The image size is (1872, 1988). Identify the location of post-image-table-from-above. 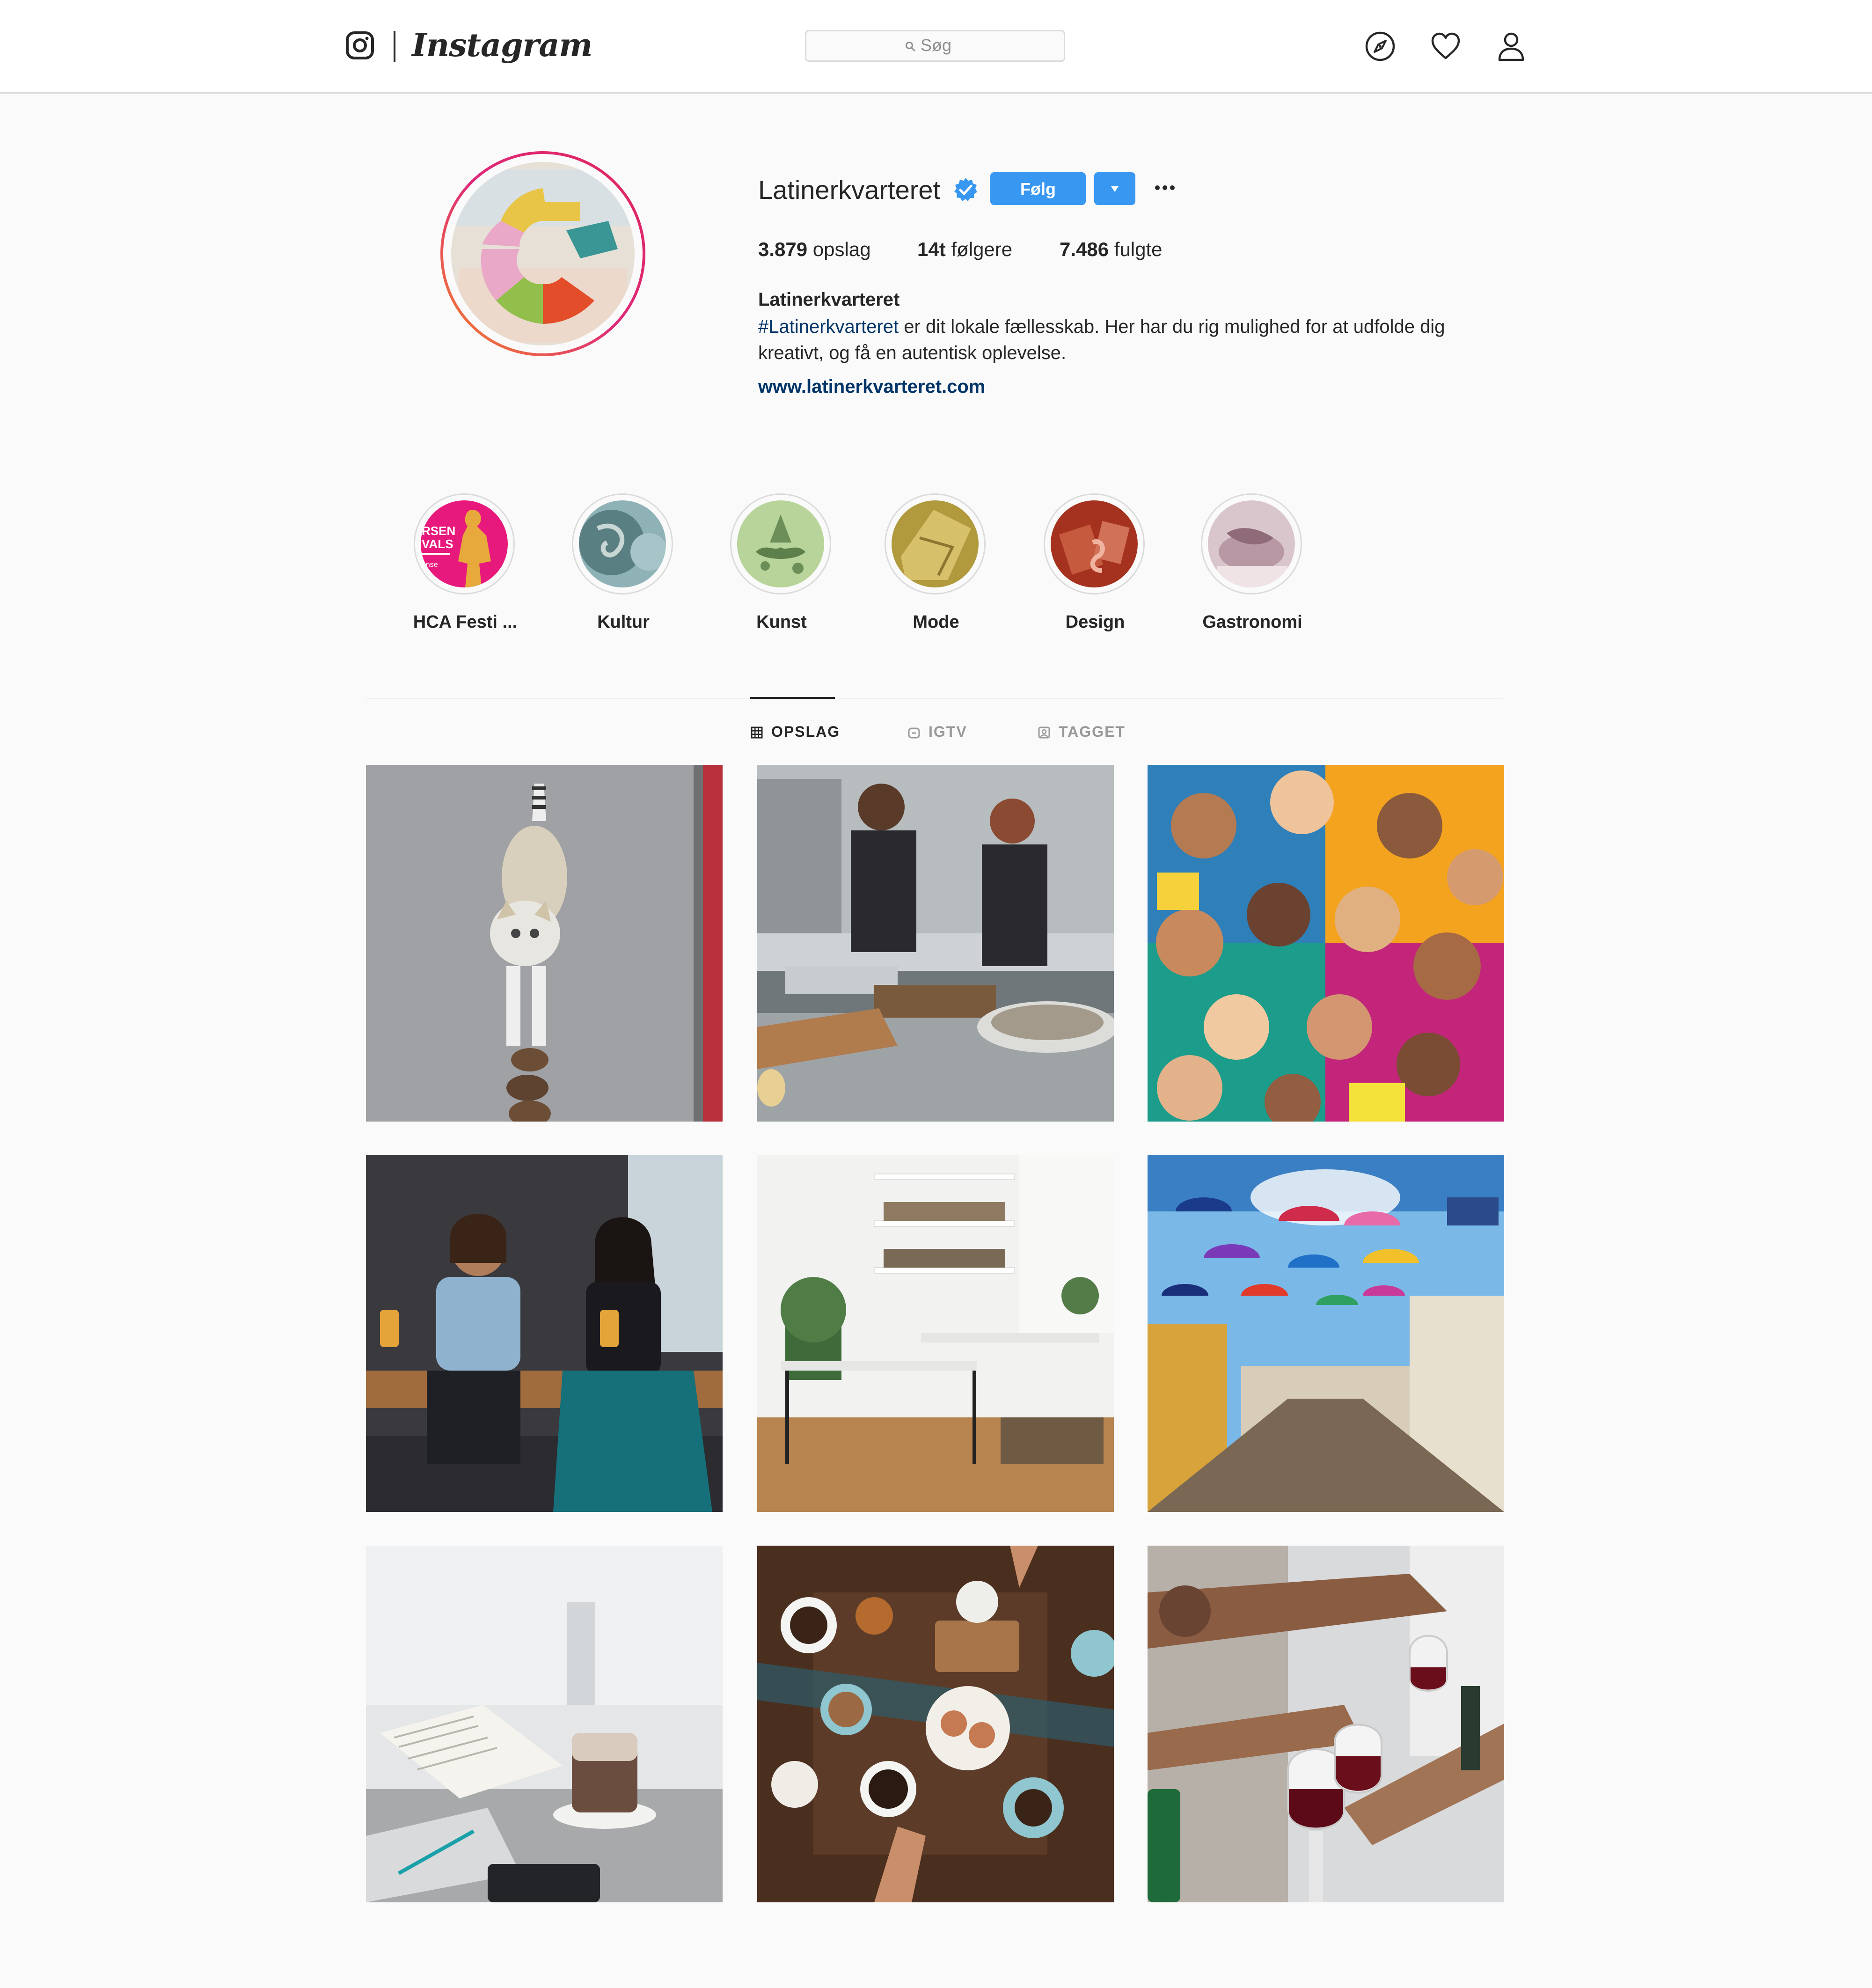
(935, 1724).